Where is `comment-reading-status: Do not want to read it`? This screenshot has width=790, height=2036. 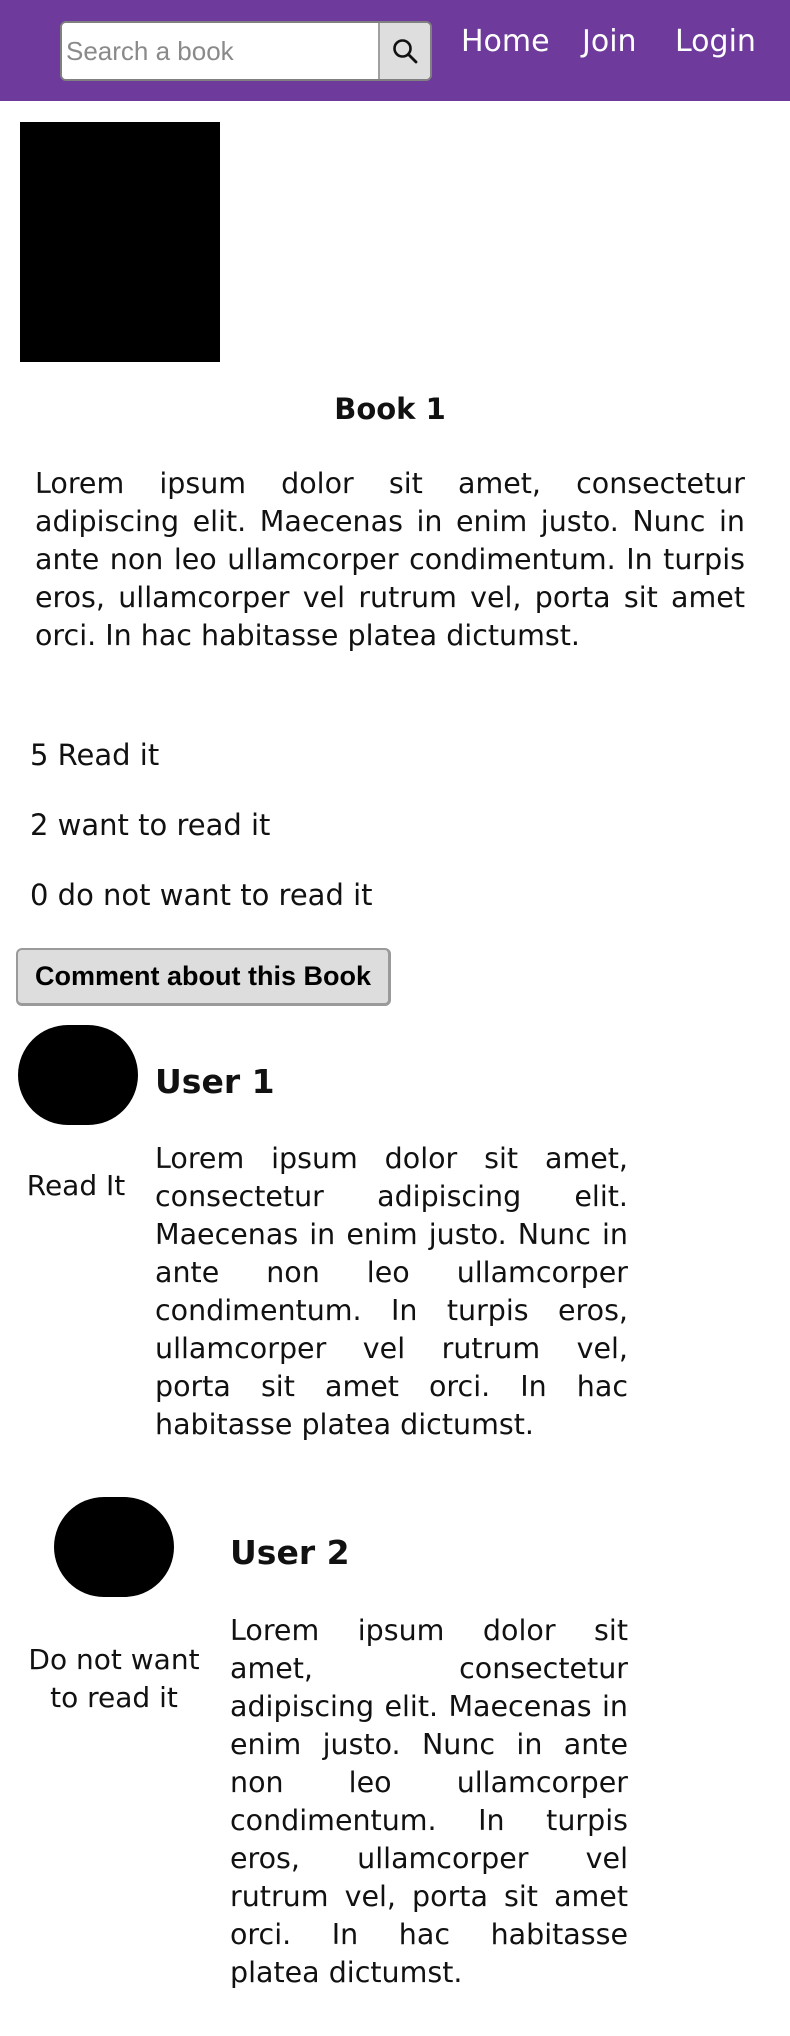 comment-reading-status: Do not want to read it is located at coordinates (114, 1678).